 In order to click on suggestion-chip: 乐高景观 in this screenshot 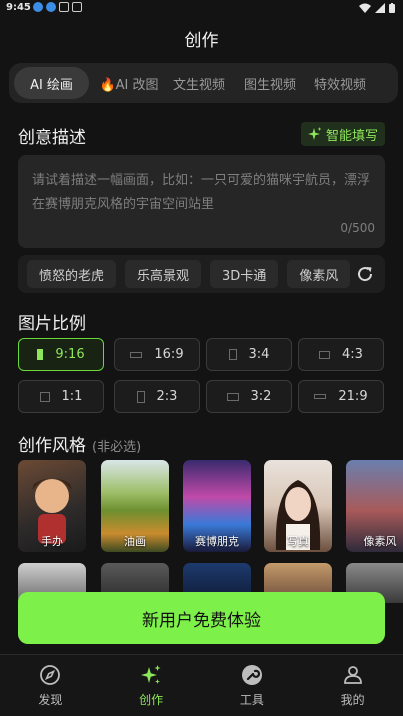, I will do `click(163, 274)`.